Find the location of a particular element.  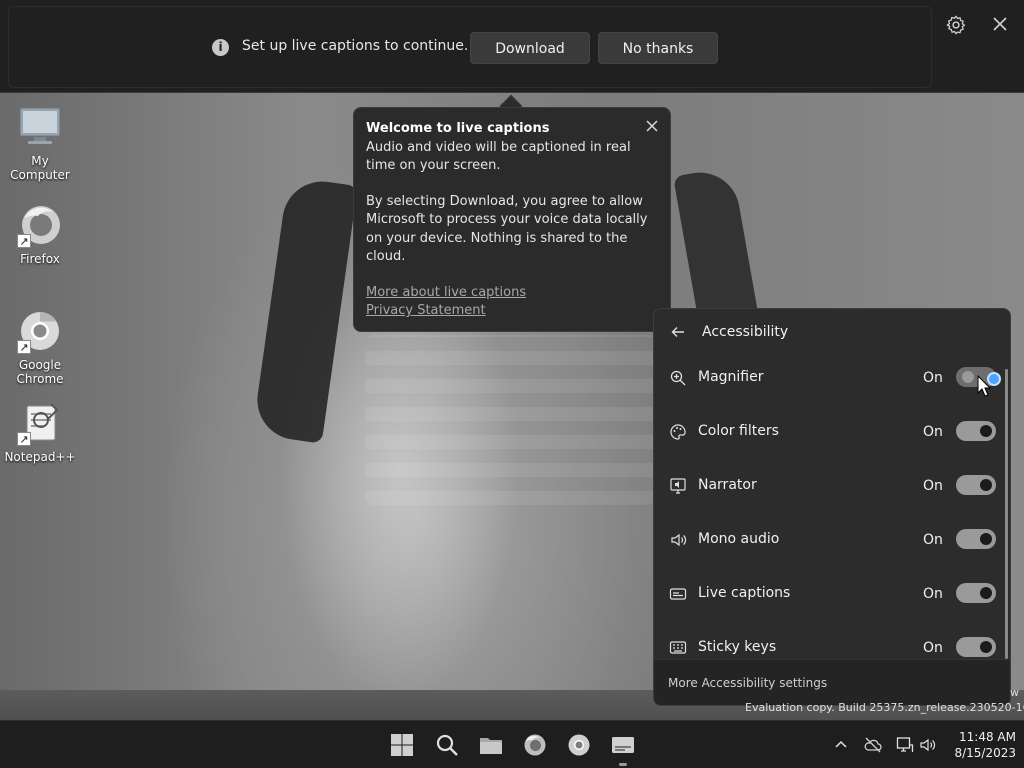

accessibility-item-label: Narrator is located at coordinates (727, 485).